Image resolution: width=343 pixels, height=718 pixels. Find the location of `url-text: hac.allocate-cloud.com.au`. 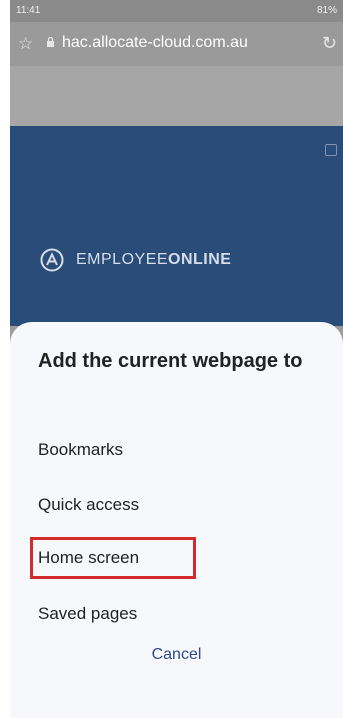

url-text: hac.allocate-cloud.com.au is located at coordinates (155, 43).